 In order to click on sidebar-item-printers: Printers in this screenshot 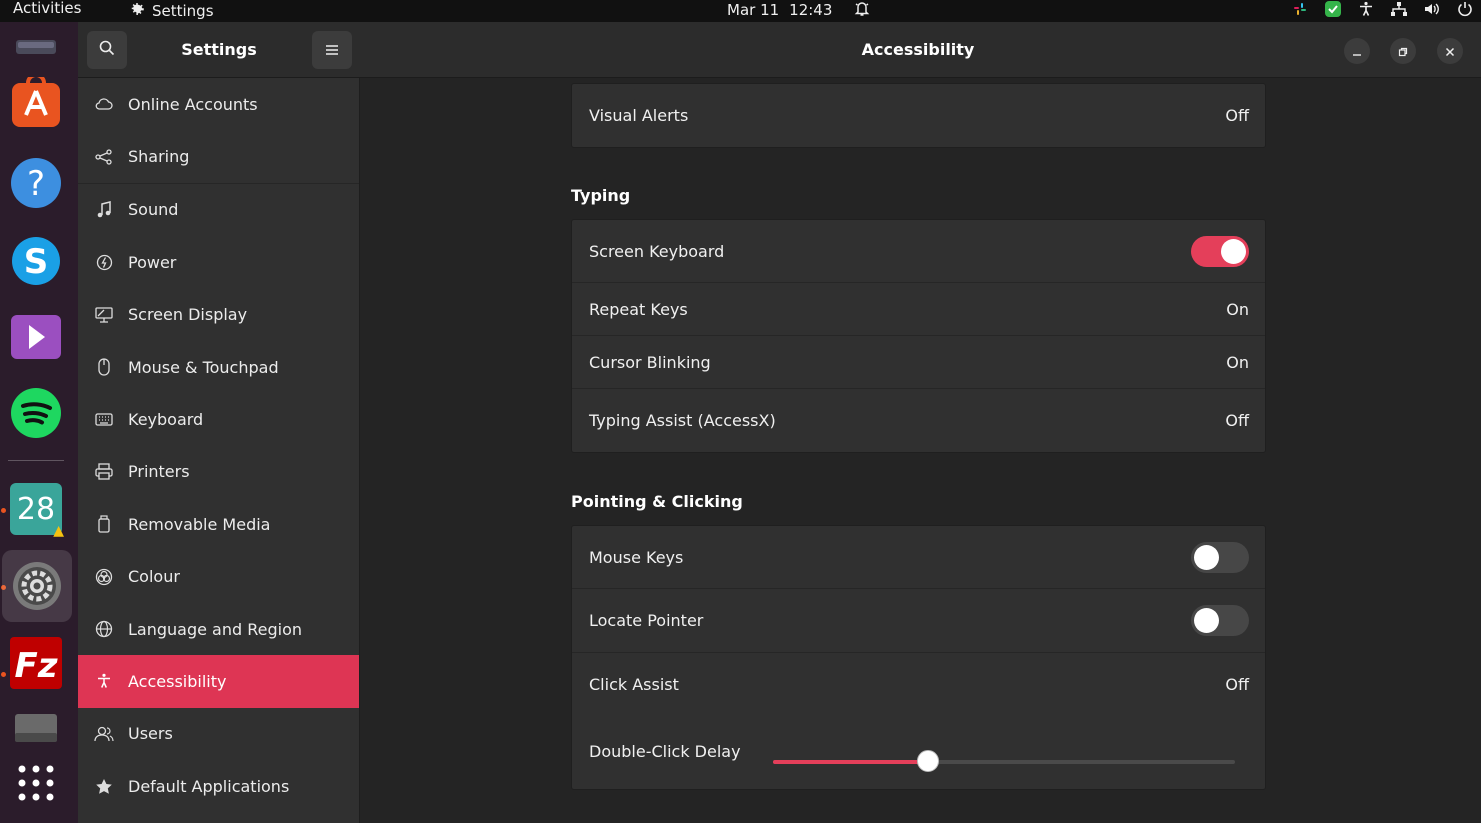, I will do `click(218, 472)`.